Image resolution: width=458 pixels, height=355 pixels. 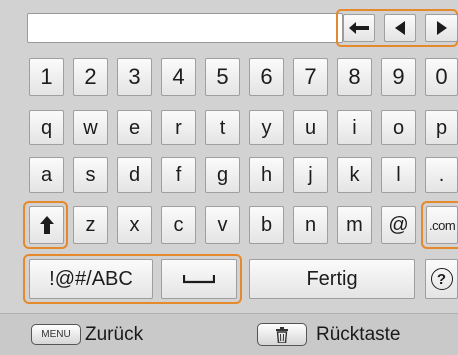 What do you see at coordinates (90, 225) in the screenshot?
I see `key-letter: z` at bounding box center [90, 225].